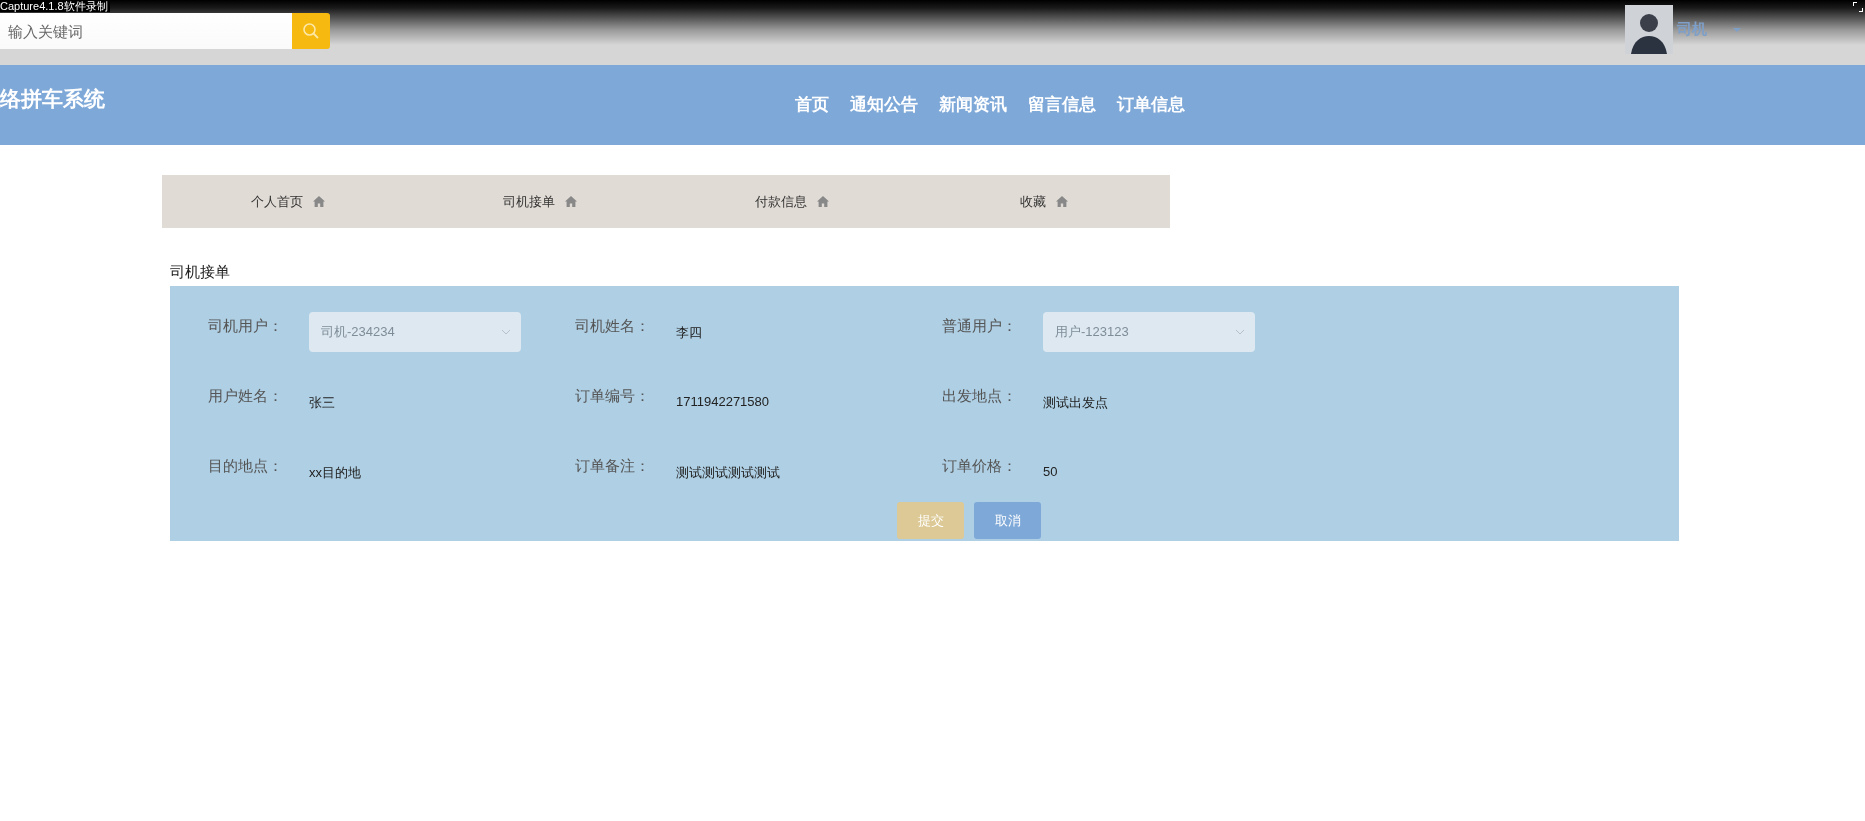 The width and height of the screenshot is (1865, 821). I want to click on field-value: 测试出发点, so click(1075, 403).